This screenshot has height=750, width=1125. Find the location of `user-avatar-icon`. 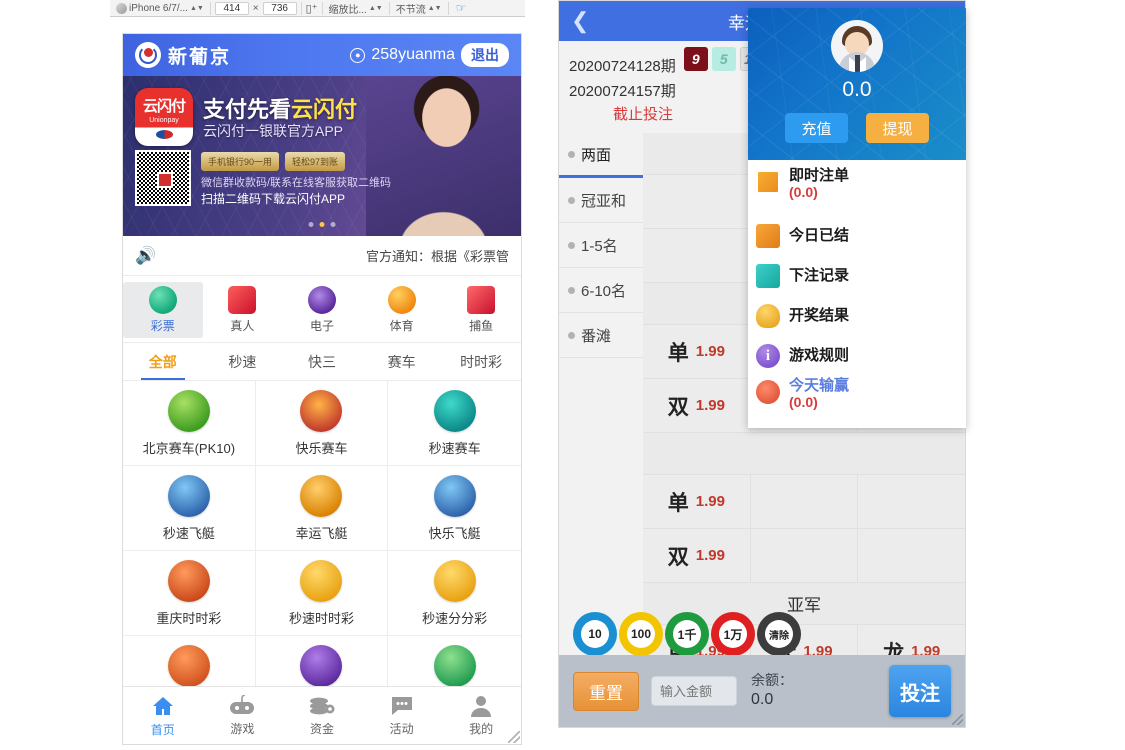

user-avatar-icon is located at coordinates (857, 46).